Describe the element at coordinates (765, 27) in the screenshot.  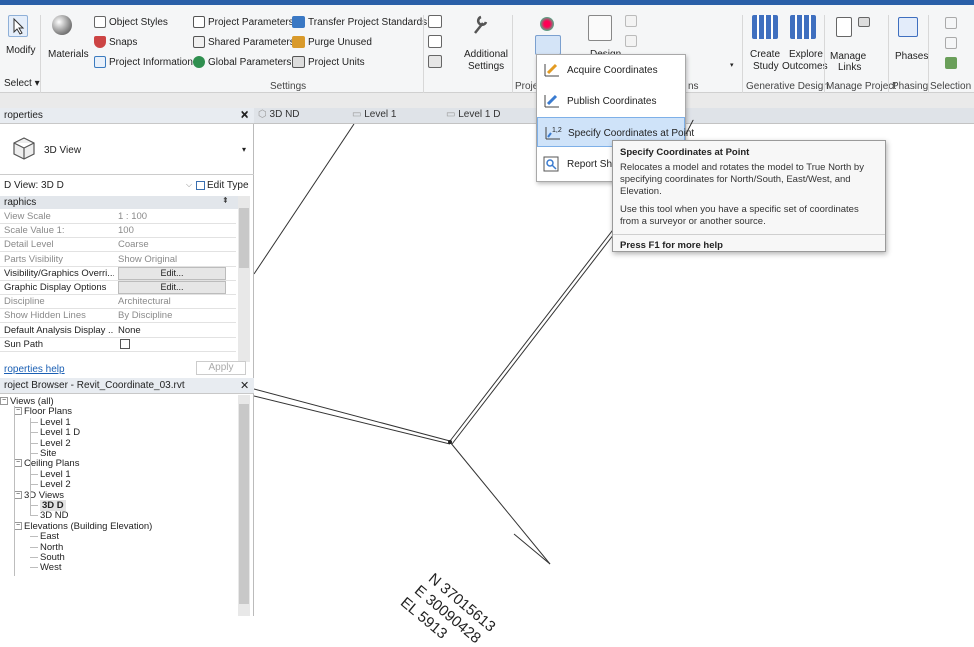
I see `create-study-icon` at that location.